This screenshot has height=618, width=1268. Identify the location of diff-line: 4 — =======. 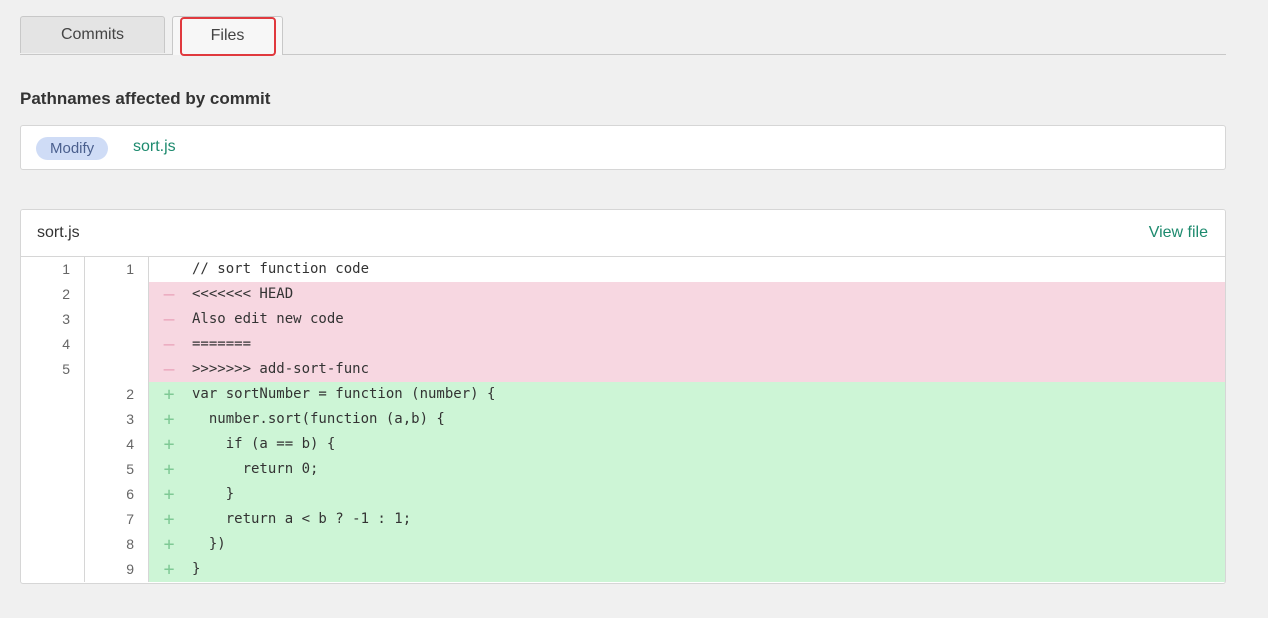
(623, 344).